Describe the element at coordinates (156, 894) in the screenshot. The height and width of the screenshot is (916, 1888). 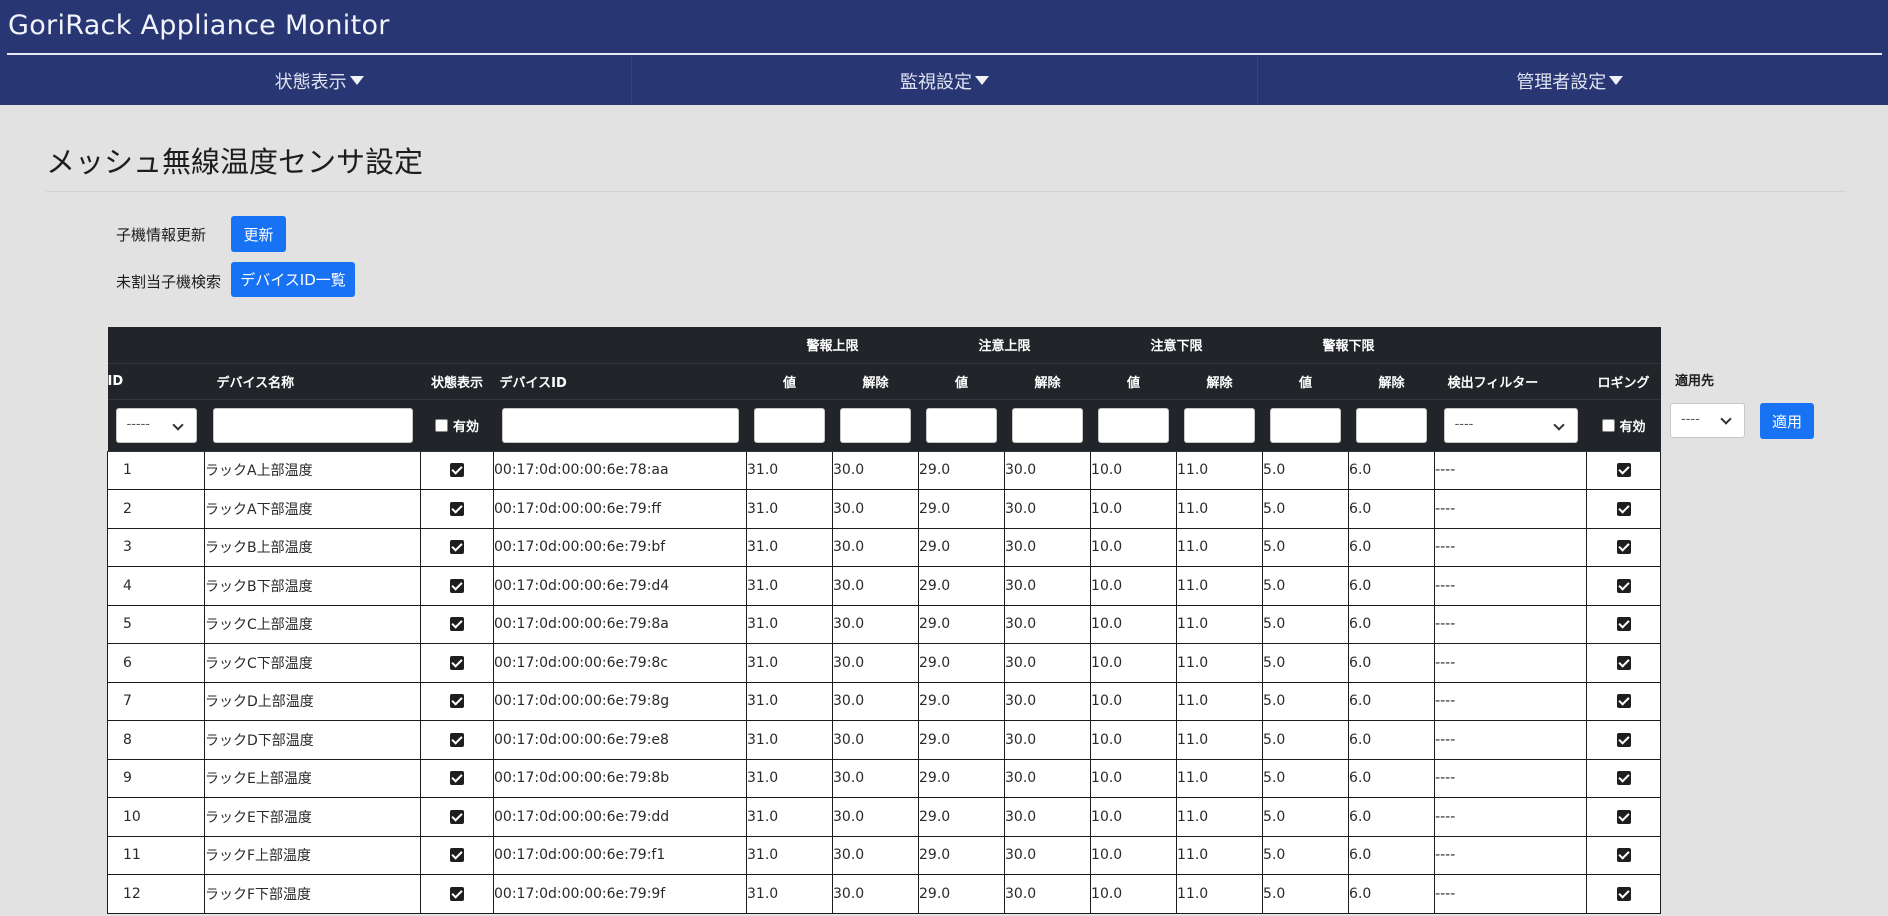
I see `cell-id: 12` at that location.